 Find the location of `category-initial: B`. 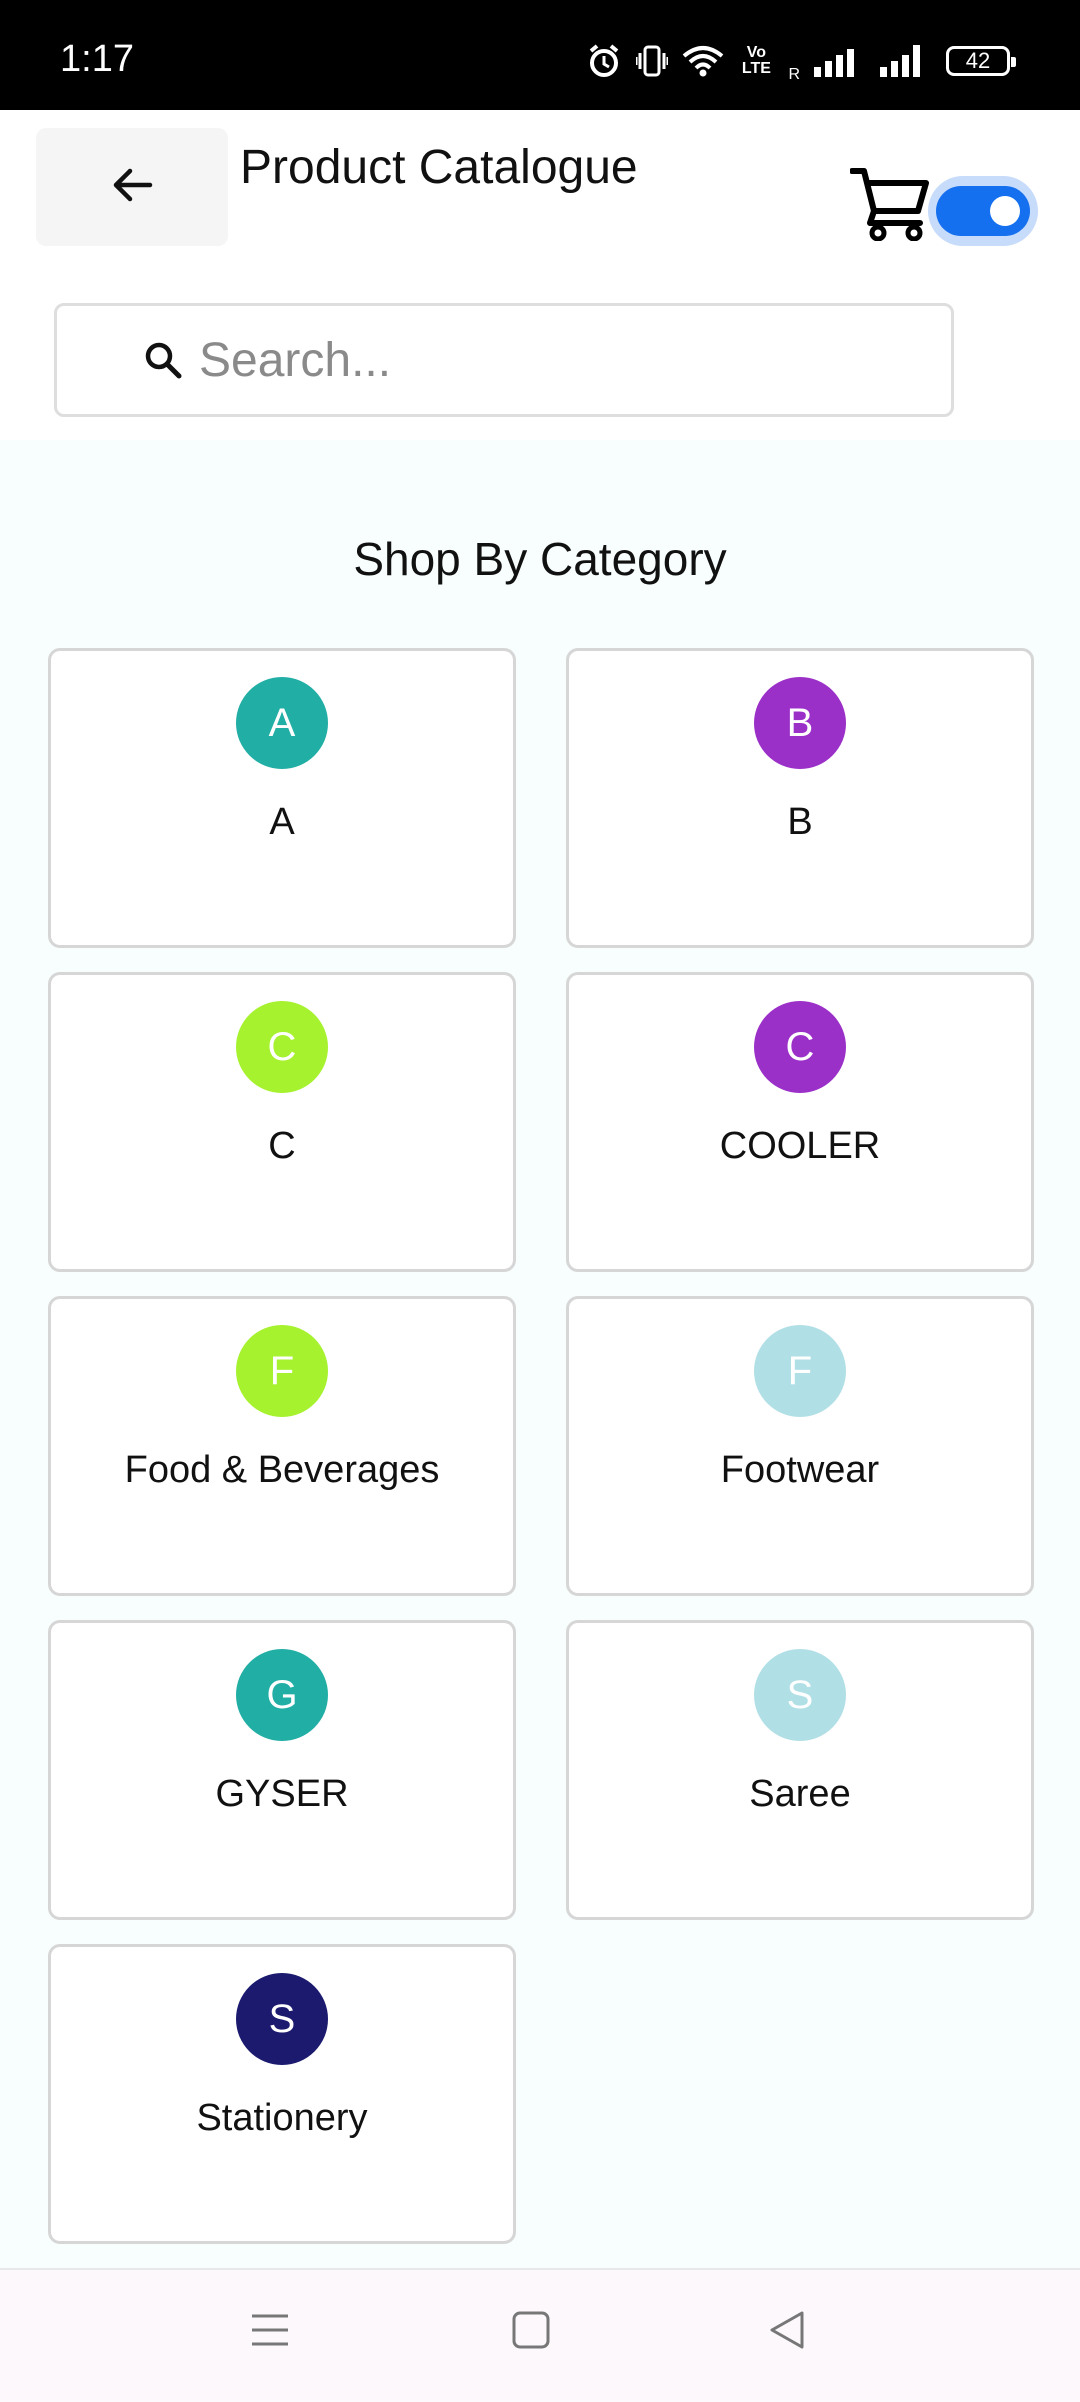

category-initial: B is located at coordinates (800, 722).